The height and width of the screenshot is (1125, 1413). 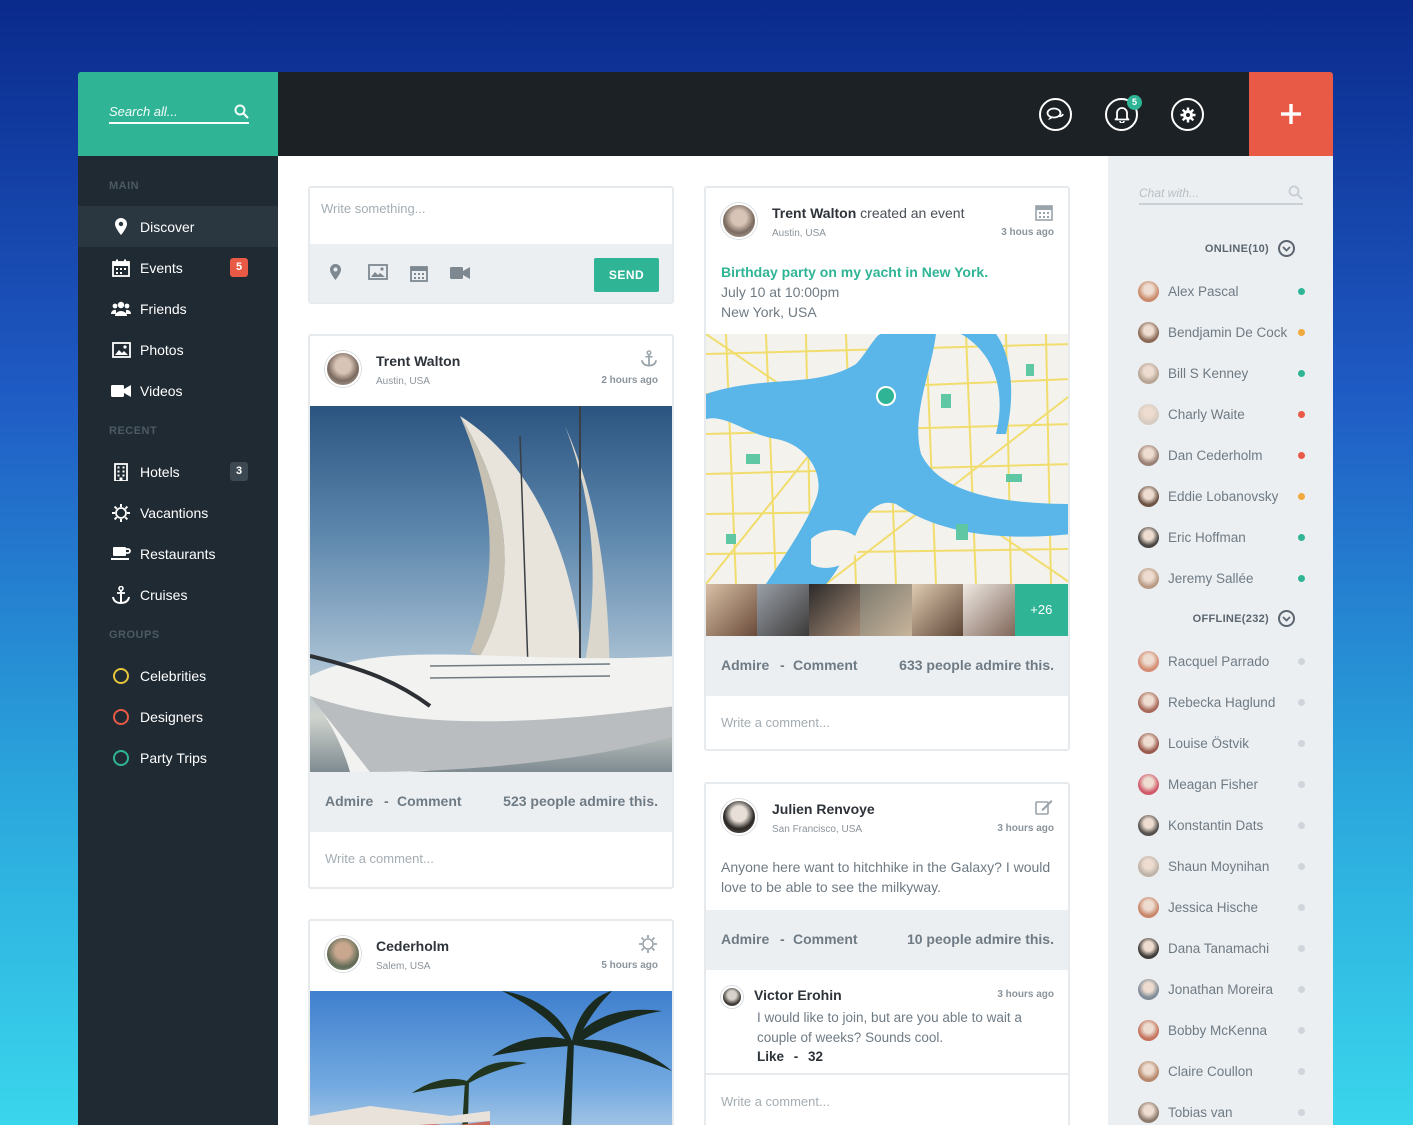 What do you see at coordinates (460, 273) in the screenshot?
I see `video-icon` at bounding box center [460, 273].